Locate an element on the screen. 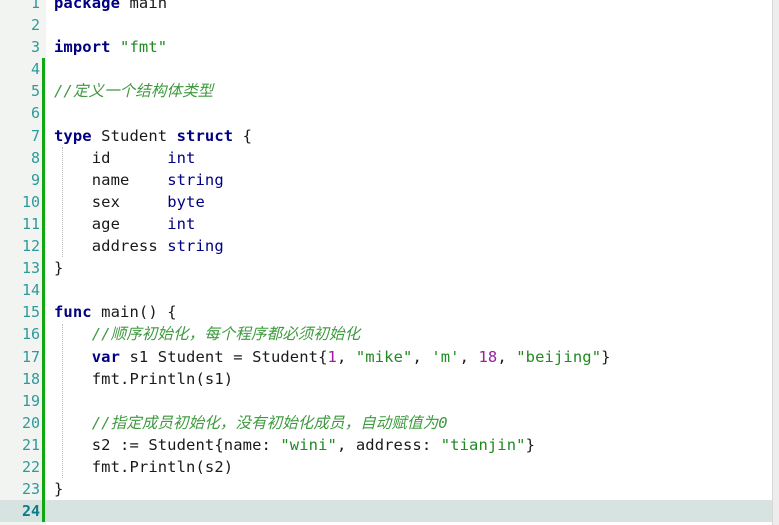 The image size is (779, 525). line-number: 20 is located at coordinates (23, 423).